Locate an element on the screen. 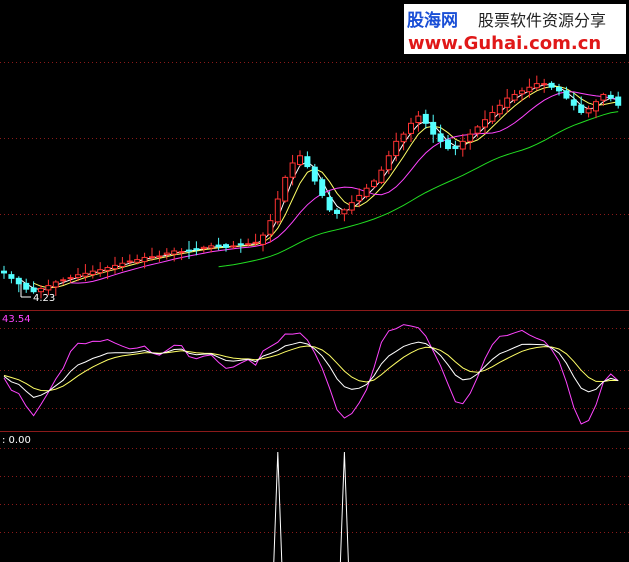 Image resolution: width=629 pixels, height=562 pixels. signal-indicator is located at coordinates (311, 506).